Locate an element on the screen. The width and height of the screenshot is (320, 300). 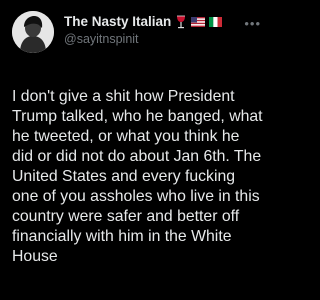
us-flag-icon is located at coordinates (198, 21).